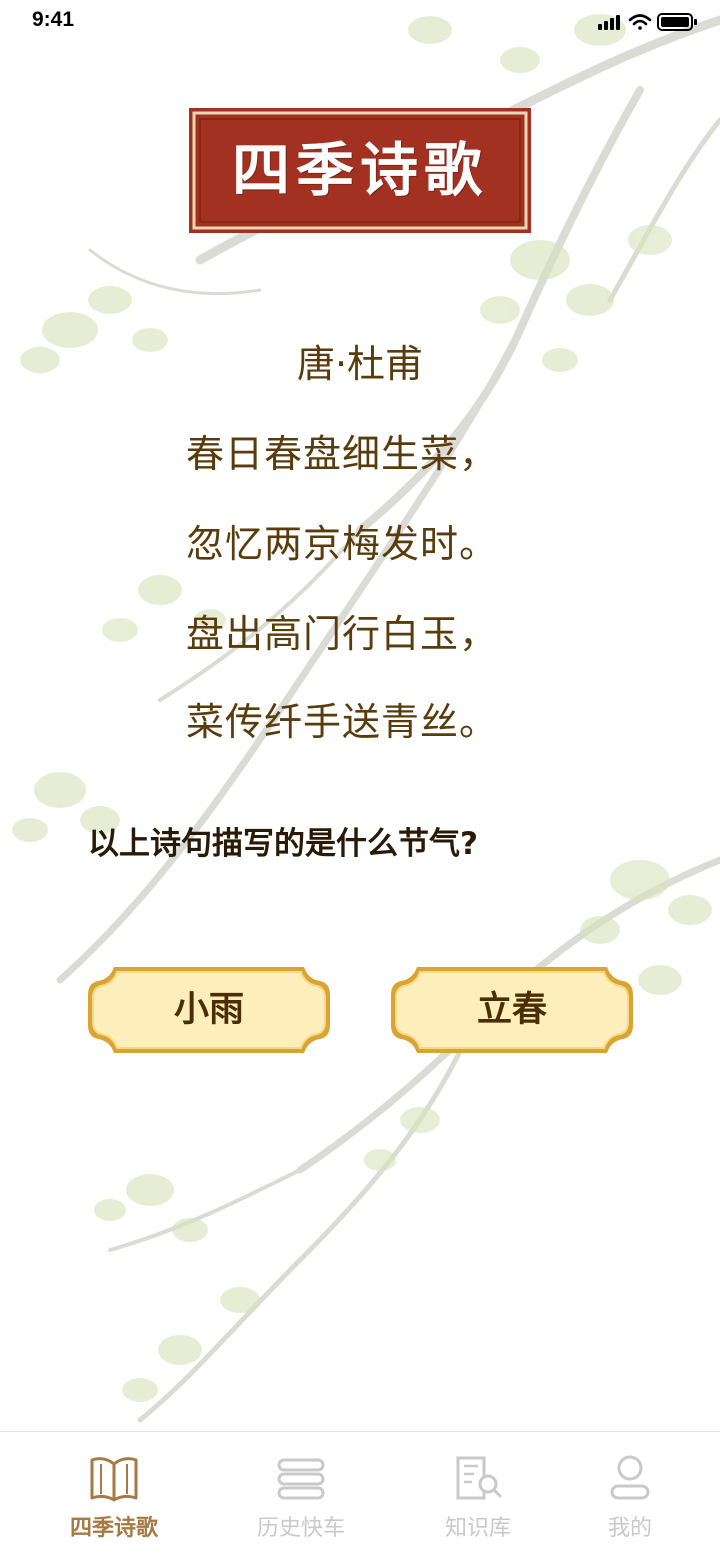  Describe the element at coordinates (629, 1528) in the screenshot. I see `tab-label: 我的` at that location.